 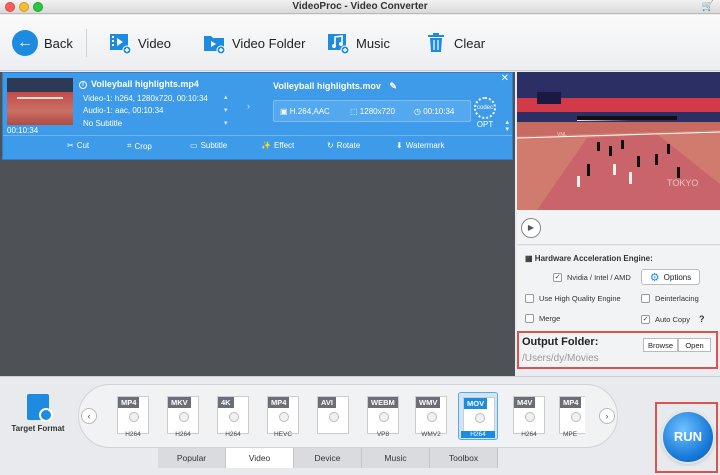 I want to click on remove-task-icon: ✕, so click(x=505, y=78).